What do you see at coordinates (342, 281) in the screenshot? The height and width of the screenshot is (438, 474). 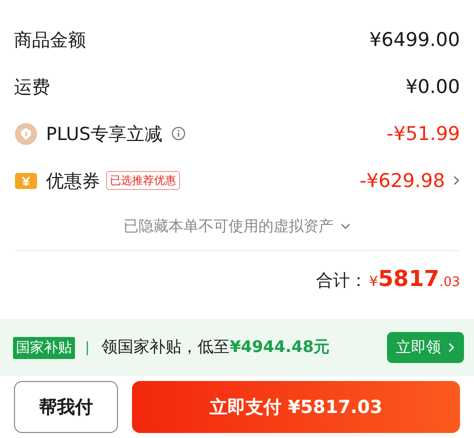 I see `total-label: 合计：` at bounding box center [342, 281].